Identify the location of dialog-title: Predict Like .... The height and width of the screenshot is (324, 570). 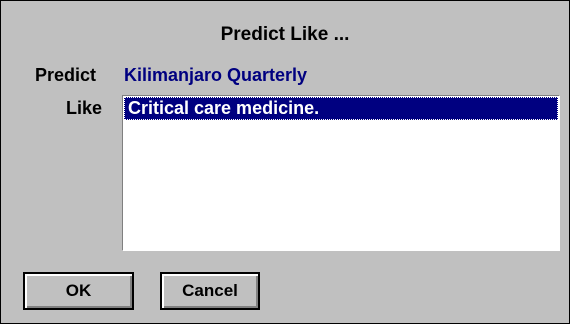
(285, 34).